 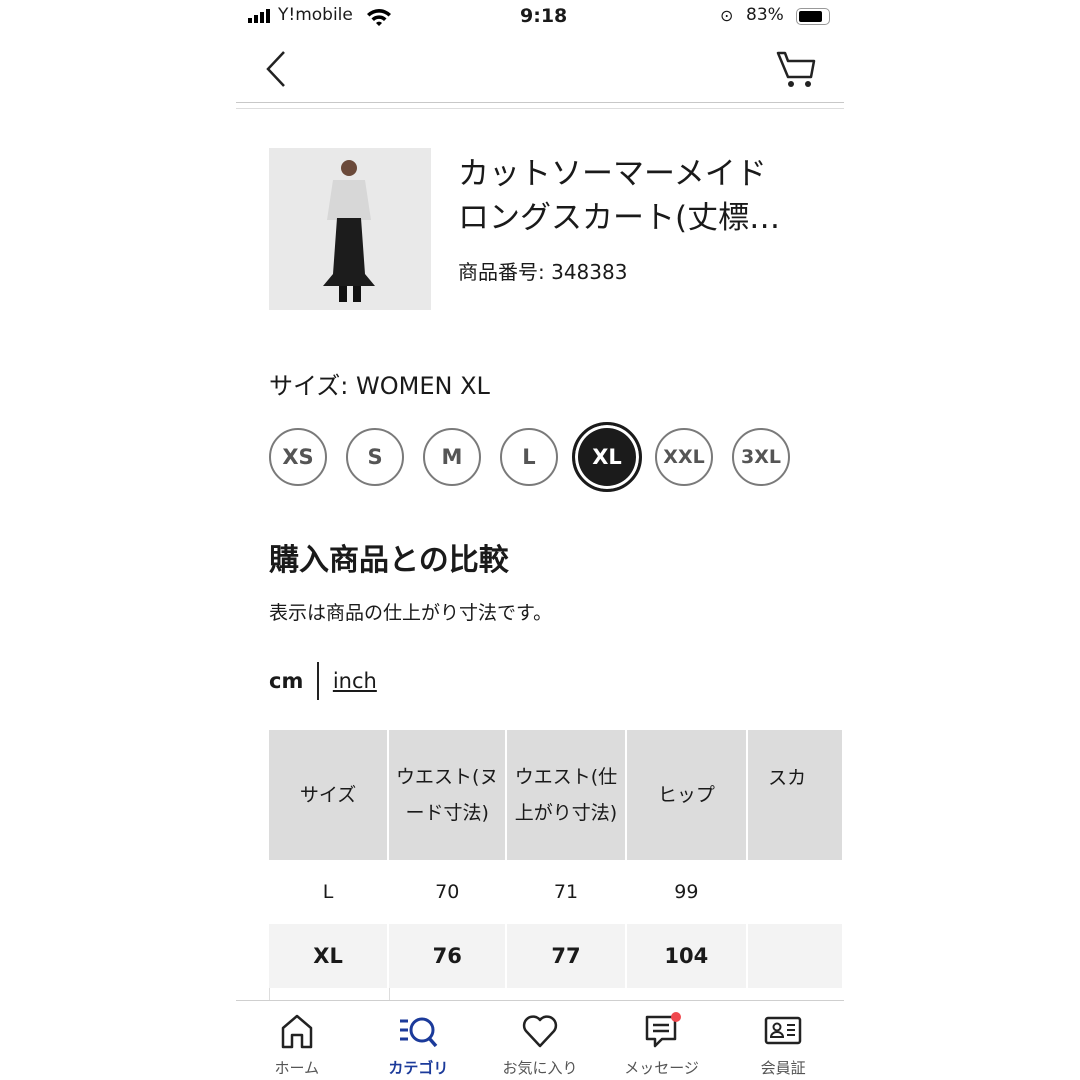 What do you see at coordinates (543, 272) in the screenshot?
I see `product-id: 商品番号: 348383` at bounding box center [543, 272].